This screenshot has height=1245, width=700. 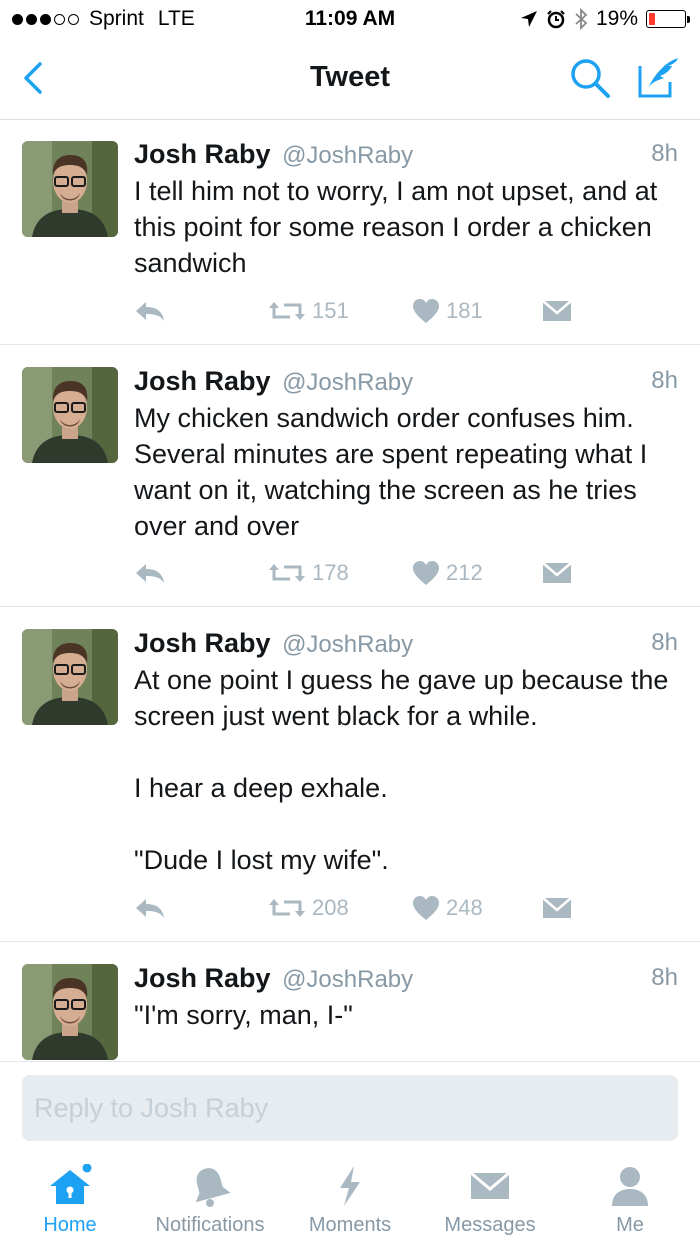 What do you see at coordinates (308, 573) in the screenshot?
I see `retweet-button: 178` at bounding box center [308, 573].